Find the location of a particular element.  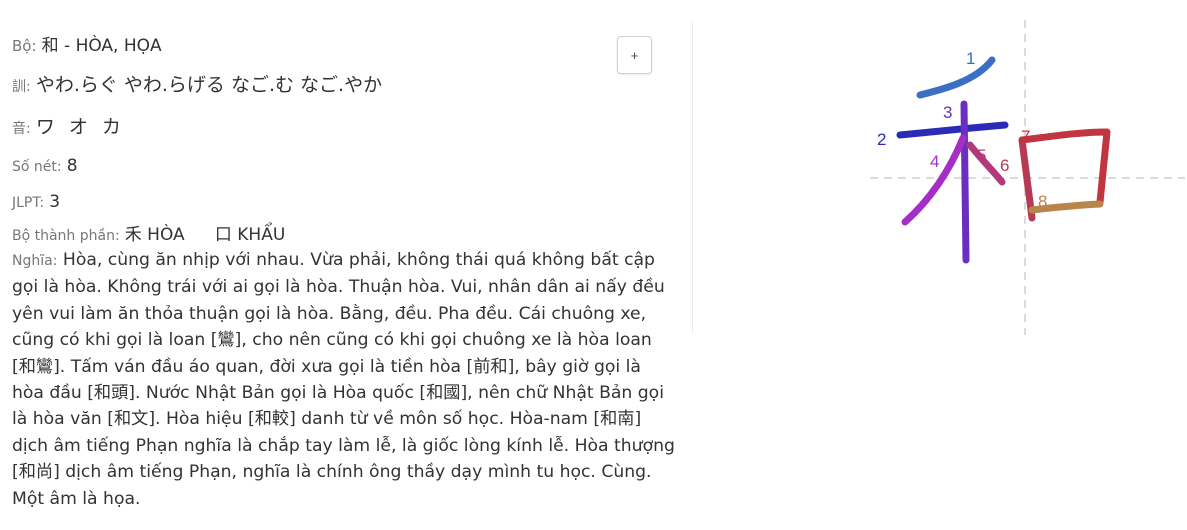

stroke-number-1: 1 is located at coordinates (970, 58).